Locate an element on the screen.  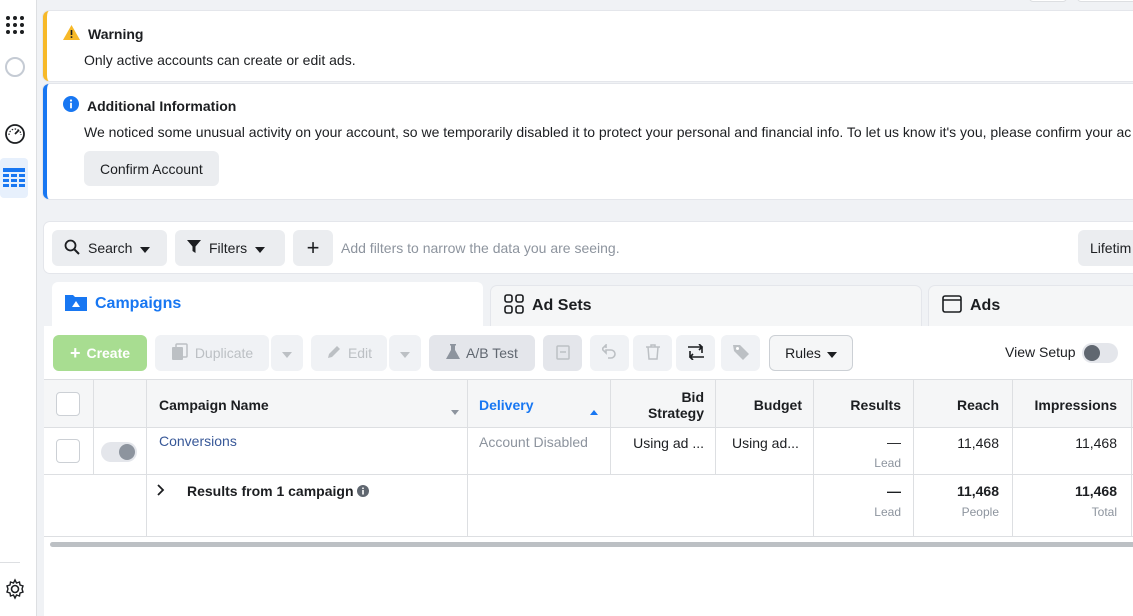
reach-cell: 11,468 is located at coordinates (963, 451).